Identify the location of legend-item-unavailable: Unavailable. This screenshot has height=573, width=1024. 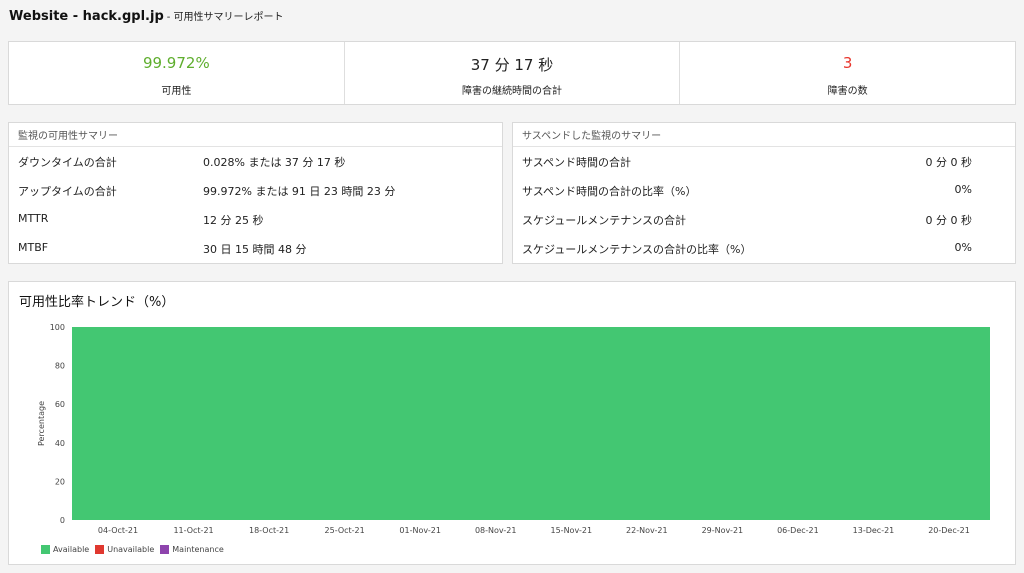
(124, 549).